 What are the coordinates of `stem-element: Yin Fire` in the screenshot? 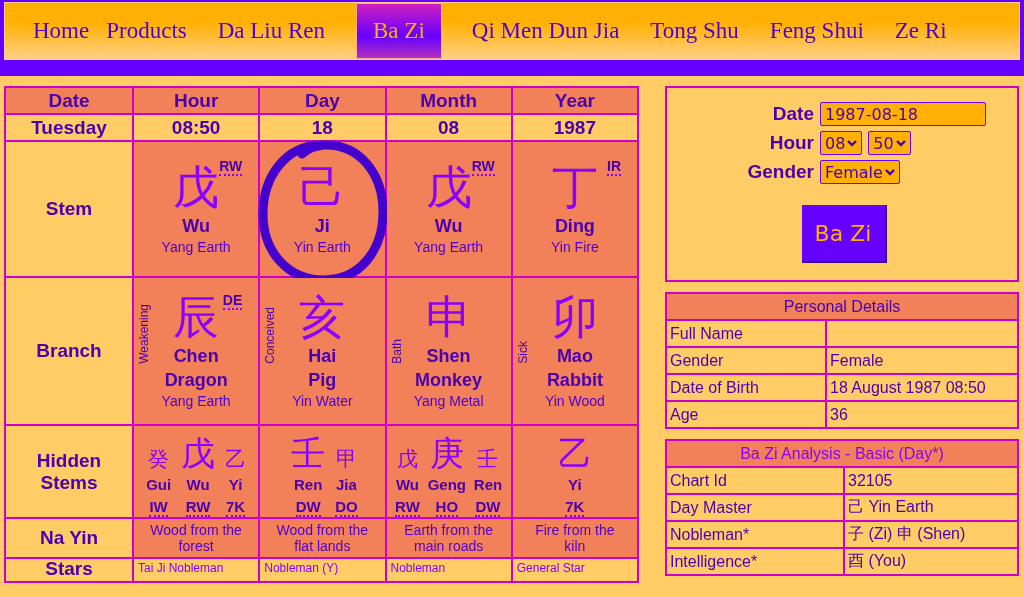 It's located at (575, 246).